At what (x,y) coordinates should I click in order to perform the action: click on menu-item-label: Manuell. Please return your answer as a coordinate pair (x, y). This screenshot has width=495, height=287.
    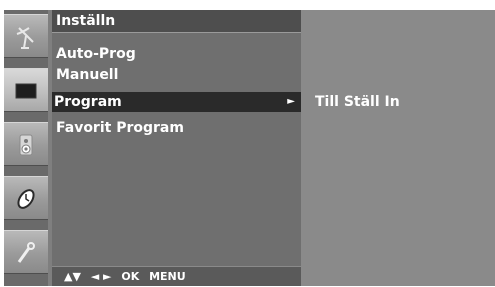
    Looking at the image, I should click on (87, 75).